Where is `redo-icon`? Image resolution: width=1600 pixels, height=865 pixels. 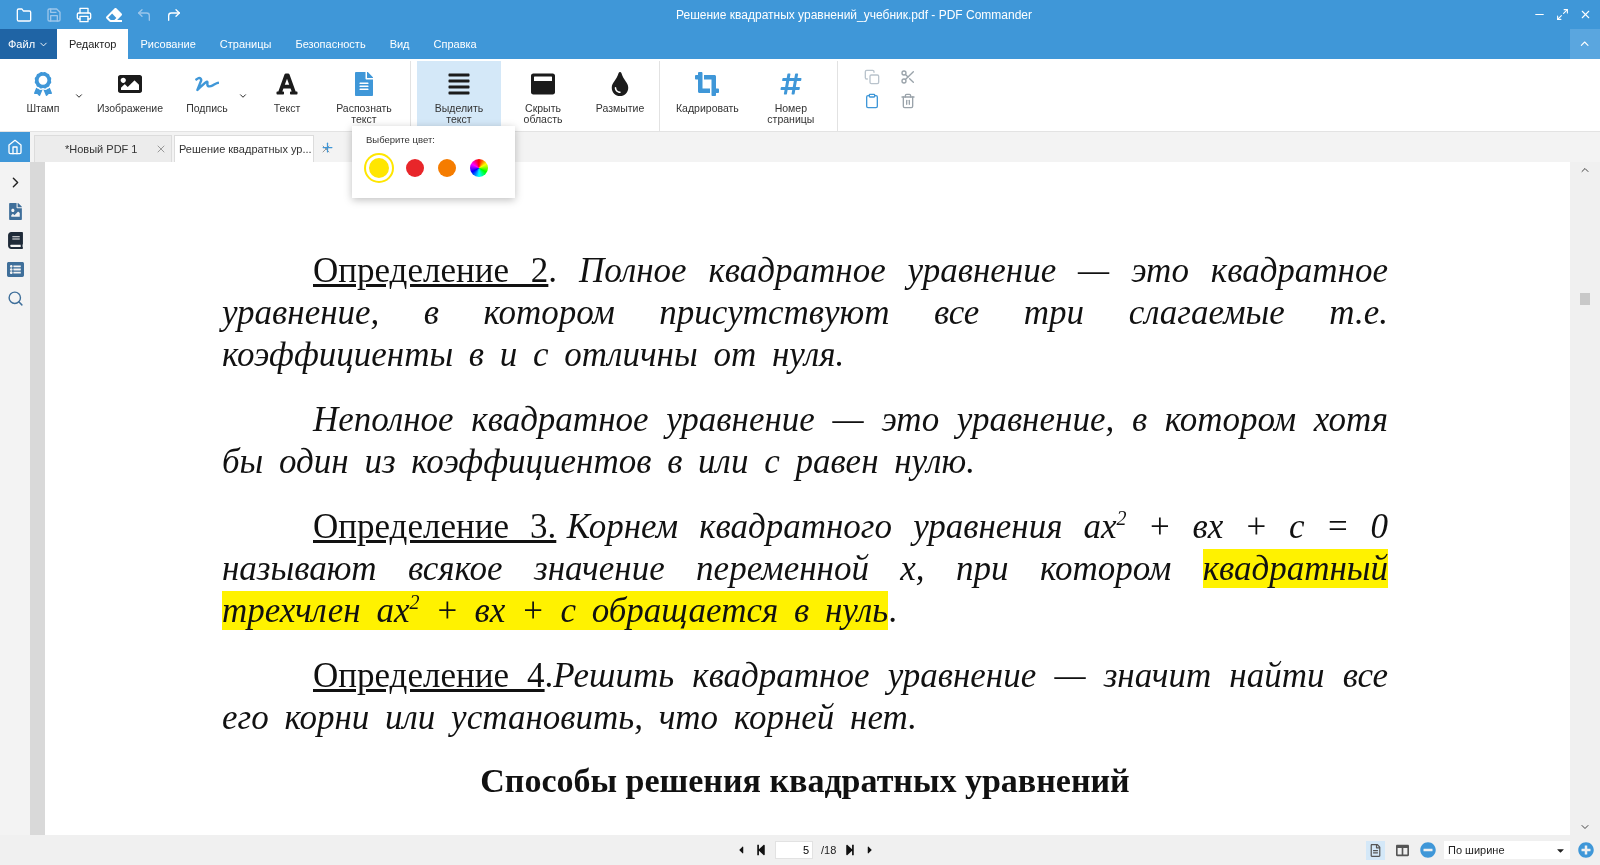 redo-icon is located at coordinates (174, 14).